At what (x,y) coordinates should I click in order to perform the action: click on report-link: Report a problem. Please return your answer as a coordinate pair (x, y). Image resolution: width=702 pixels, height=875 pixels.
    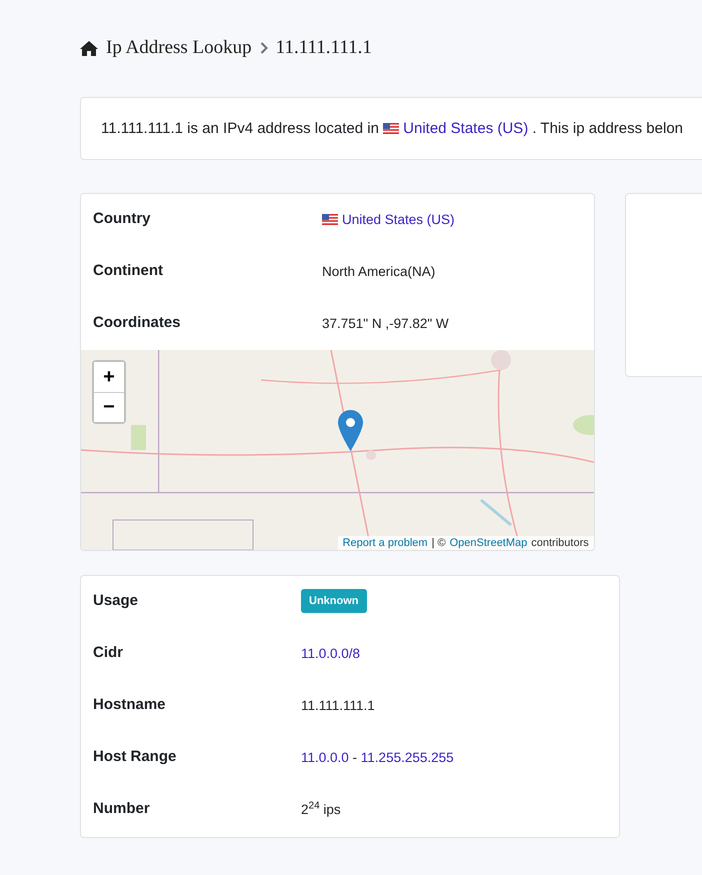
    Looking at the image, I should click on (385, 543).